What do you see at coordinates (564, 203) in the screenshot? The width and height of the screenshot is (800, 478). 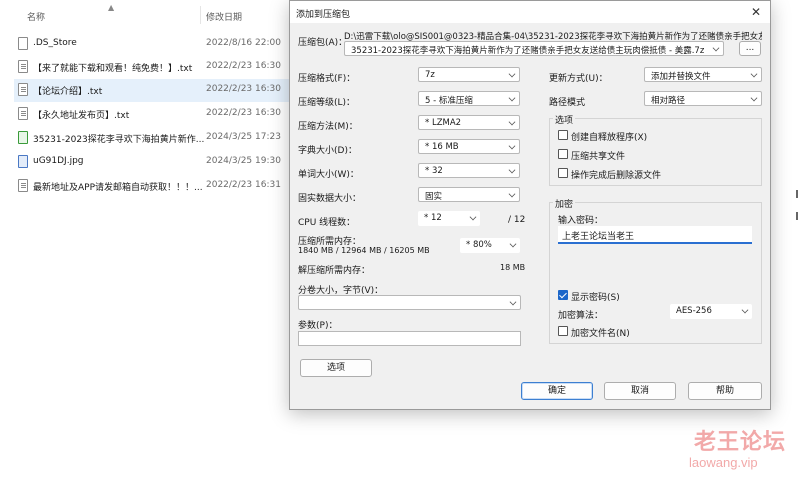 I see `encryption-group-title: 加密` at bounding box center [564, 203].